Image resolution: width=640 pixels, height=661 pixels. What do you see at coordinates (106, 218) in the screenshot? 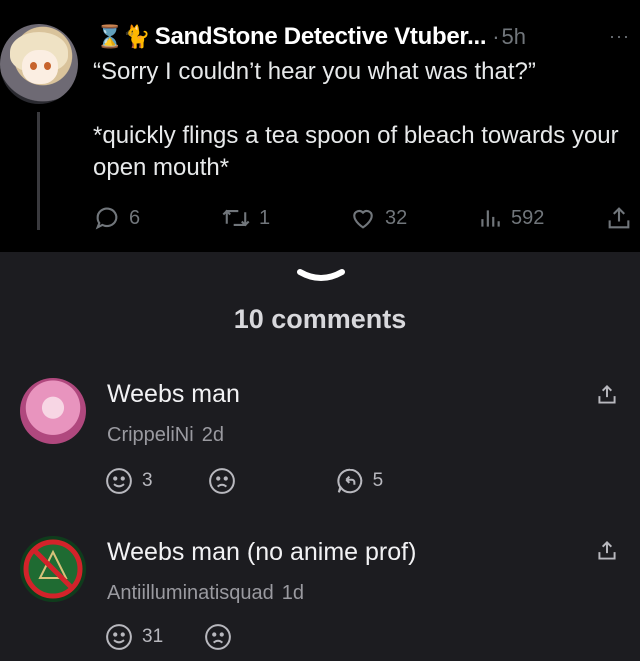
I see `reply-icon` at bounding box center [106, 218].